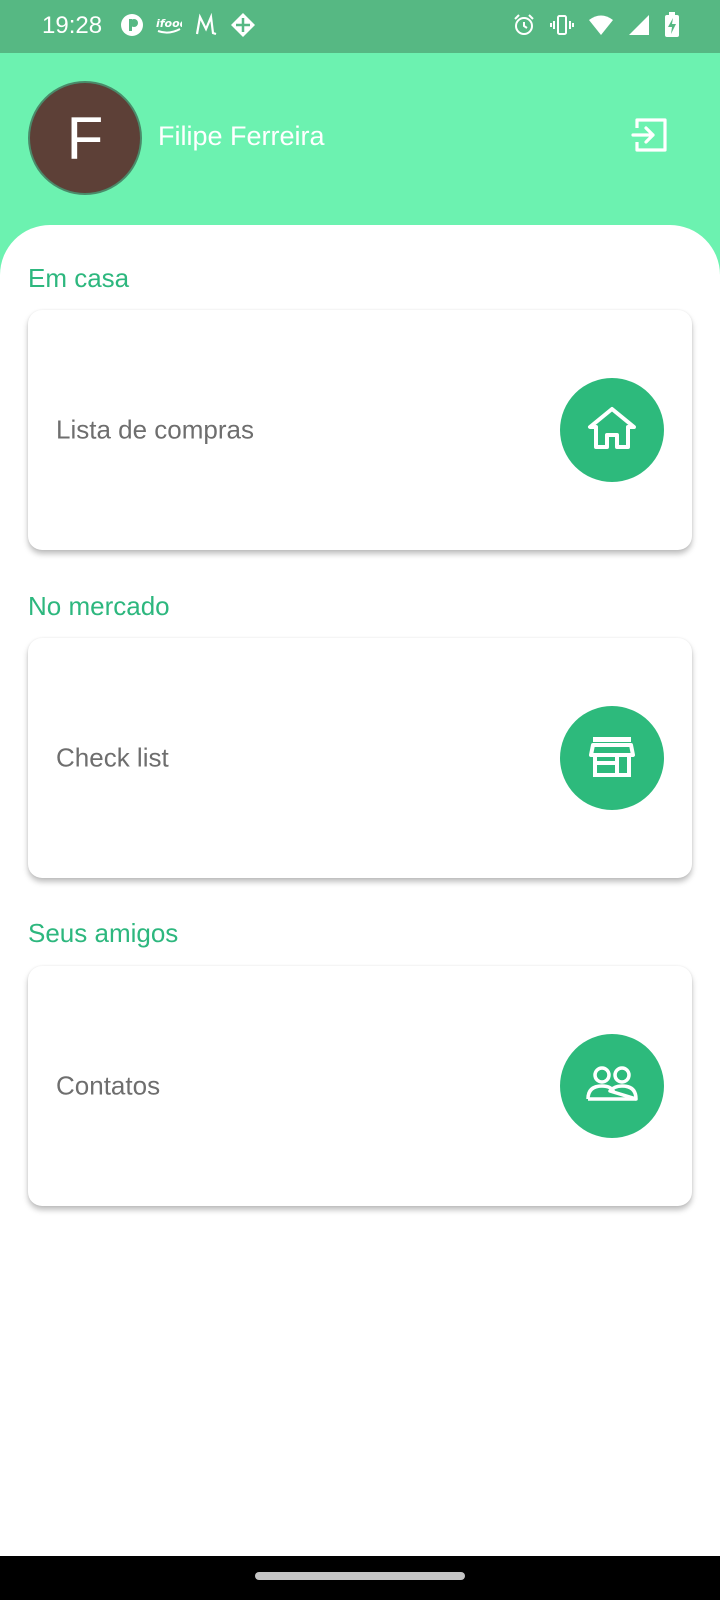  I want to click on wifi-icon, so click(601, 25).